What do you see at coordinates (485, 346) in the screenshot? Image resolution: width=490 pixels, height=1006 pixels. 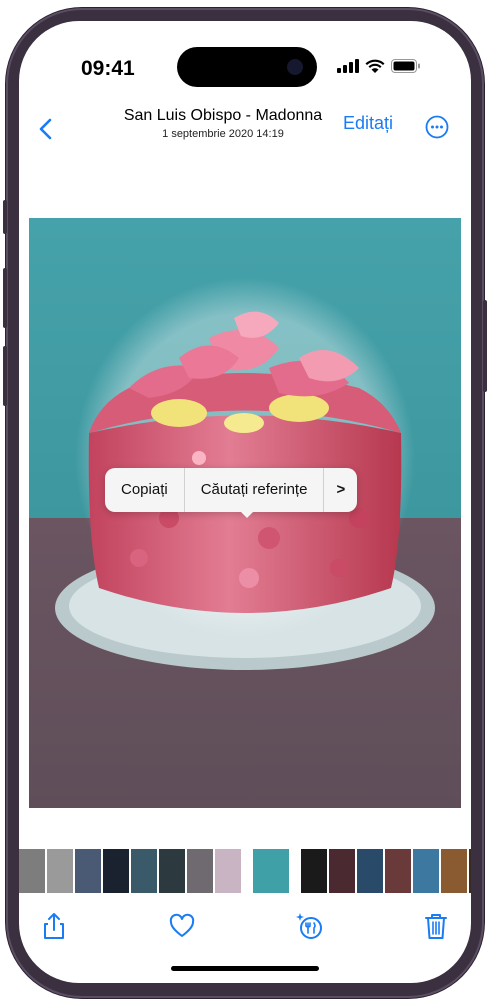 I see `power-button` at bounding box center [485, 346].